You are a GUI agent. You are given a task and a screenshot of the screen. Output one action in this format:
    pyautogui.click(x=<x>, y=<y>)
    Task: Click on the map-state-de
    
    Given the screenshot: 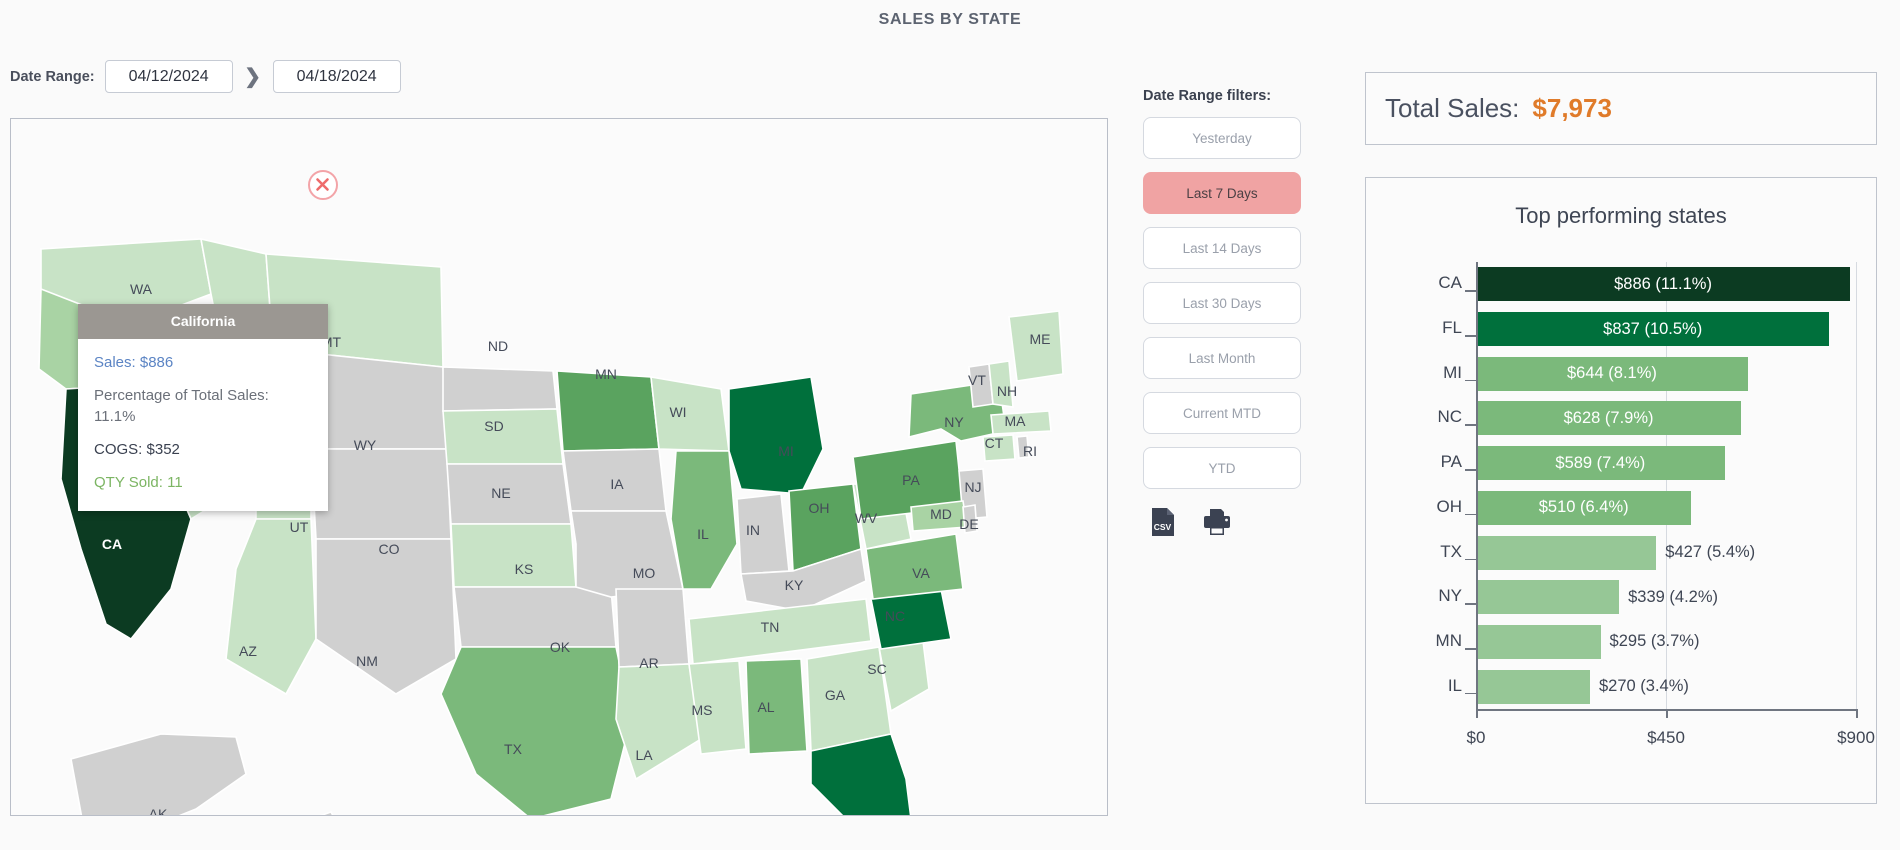 What is the action you would take?
    pyautogui.click(x=970, y=519)
    